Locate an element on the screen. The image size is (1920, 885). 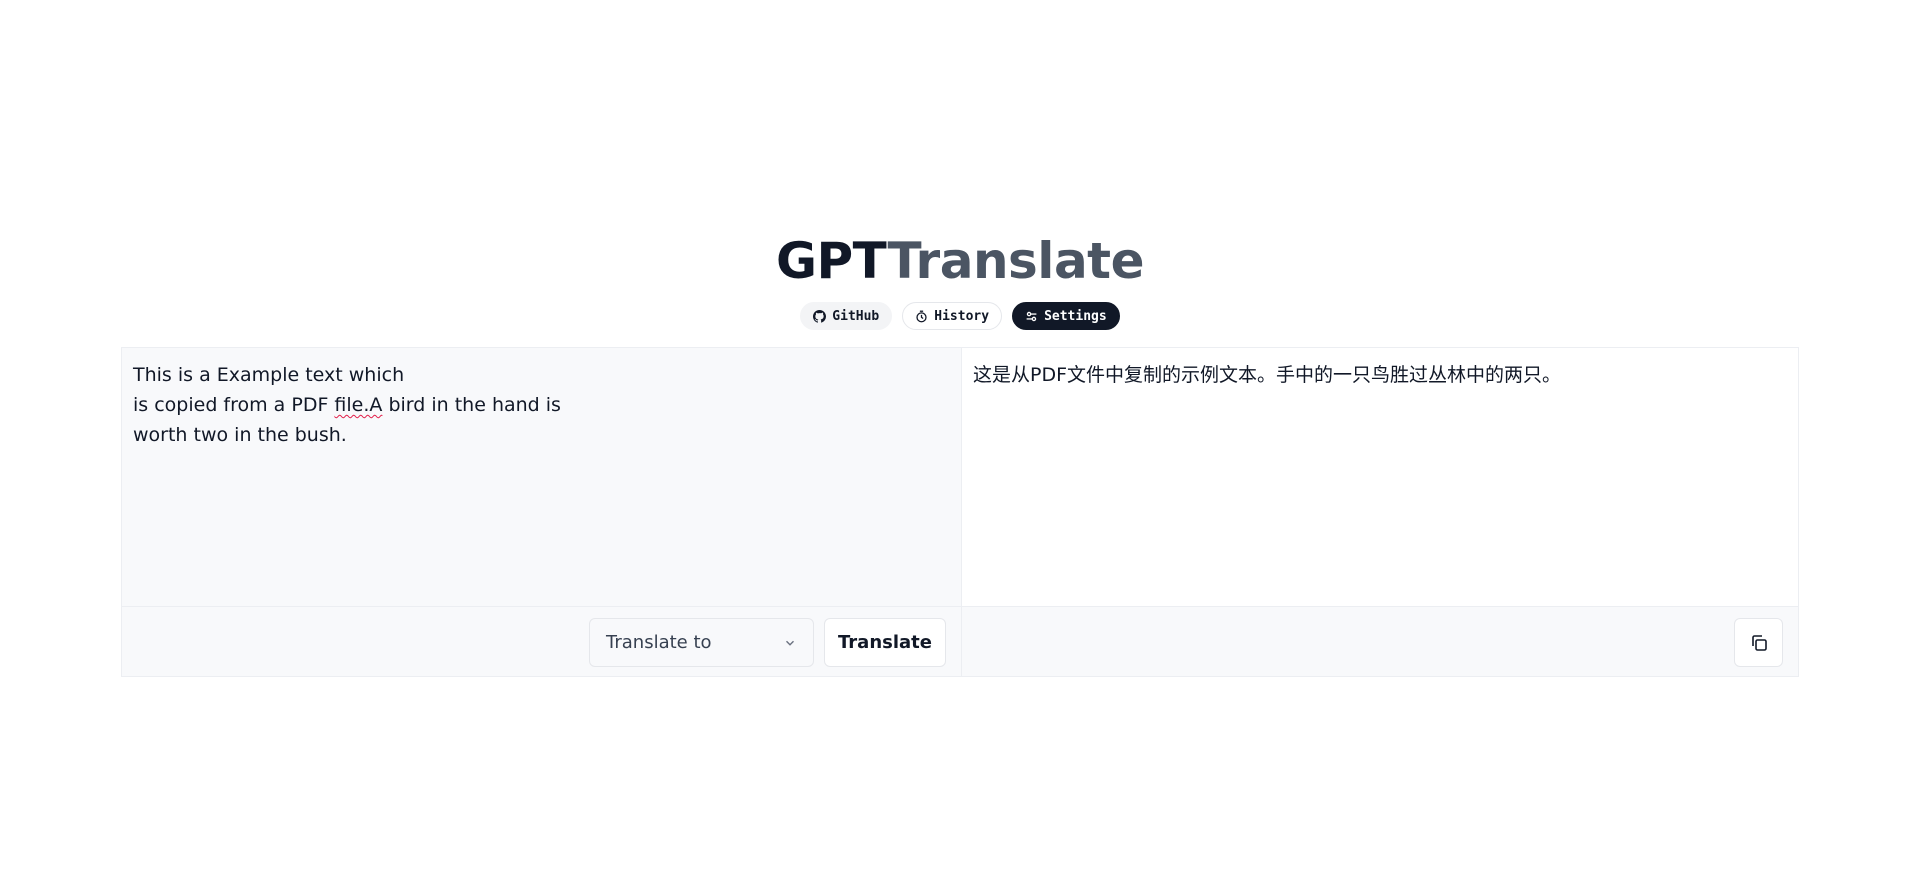
settings-button: Settings is located at coordinates (1066, 316).